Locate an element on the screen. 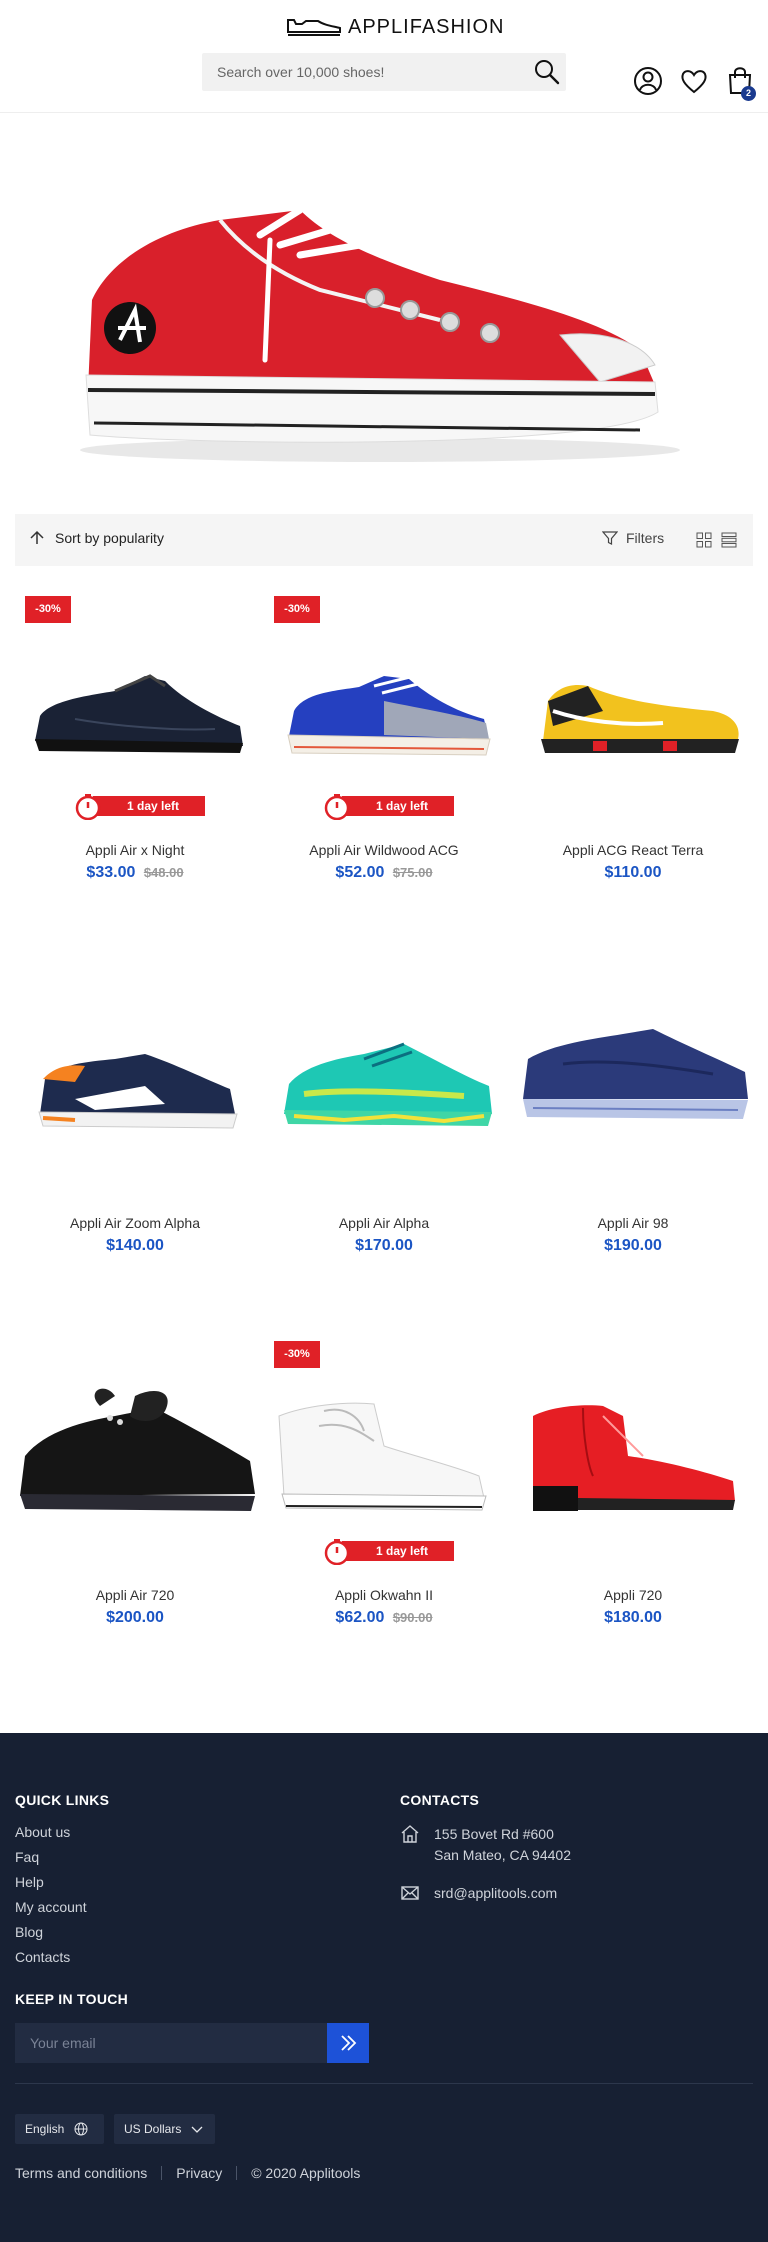  language-selector: English is located at coordinates (59, 2129).